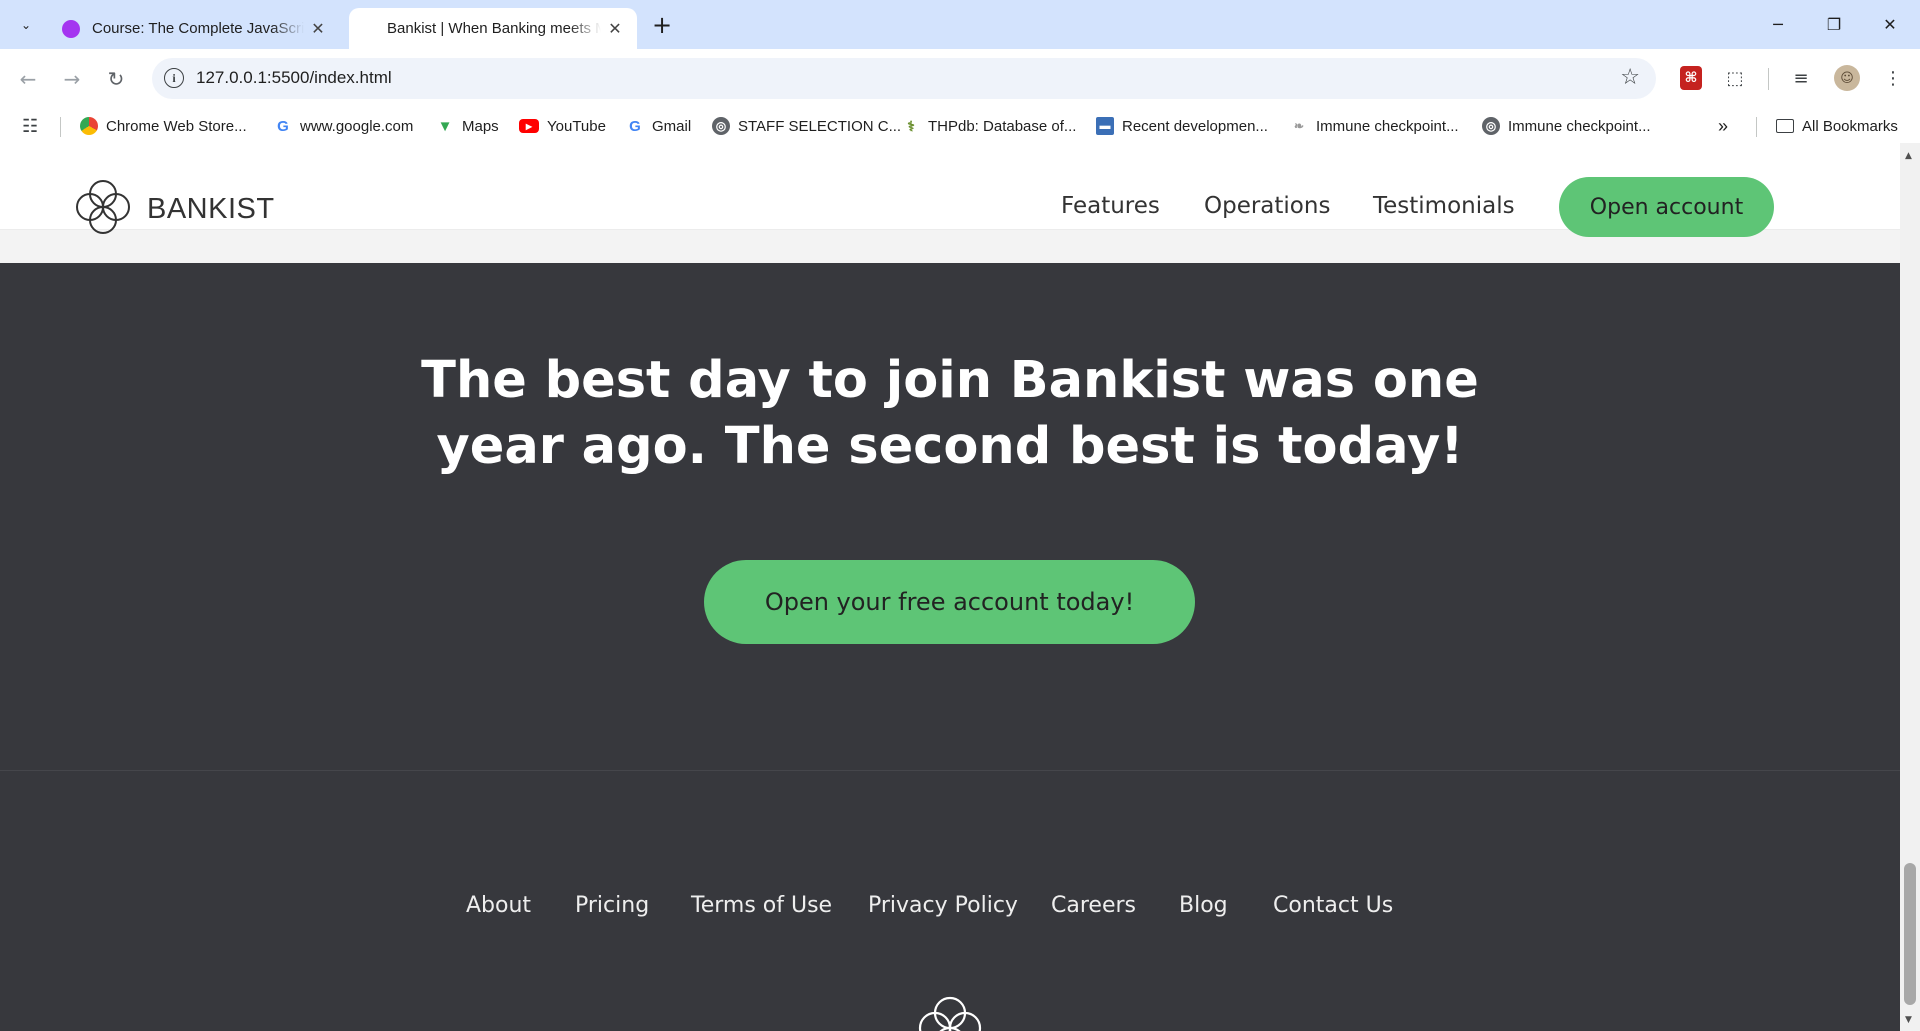 This screenshot has height=1031, width=1920. Describe the element at coordinates (294, 78) in the screenshot. I see `url-text: 127.0.0.1:5500/index.html` at that location.